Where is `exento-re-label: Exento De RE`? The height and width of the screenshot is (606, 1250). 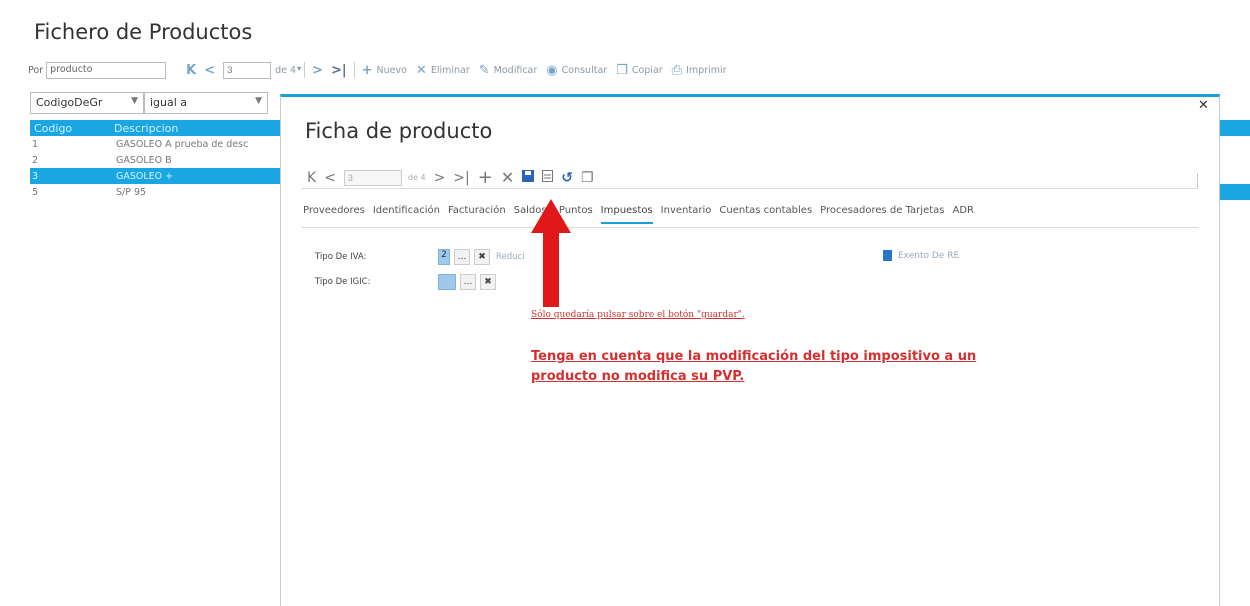 exento-re-label: Exento De RE is located at coordinates (929, 255).